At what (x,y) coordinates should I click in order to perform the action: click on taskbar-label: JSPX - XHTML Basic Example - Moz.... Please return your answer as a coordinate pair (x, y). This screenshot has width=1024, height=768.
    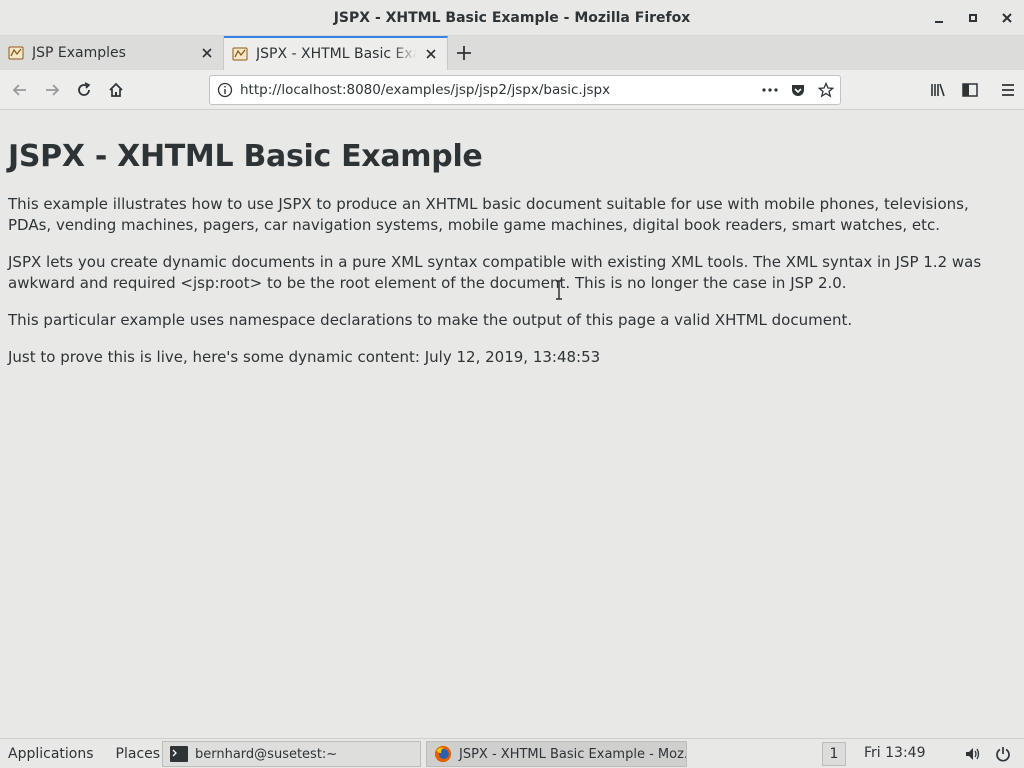
    Looking at the image, I should click on (573, 754).